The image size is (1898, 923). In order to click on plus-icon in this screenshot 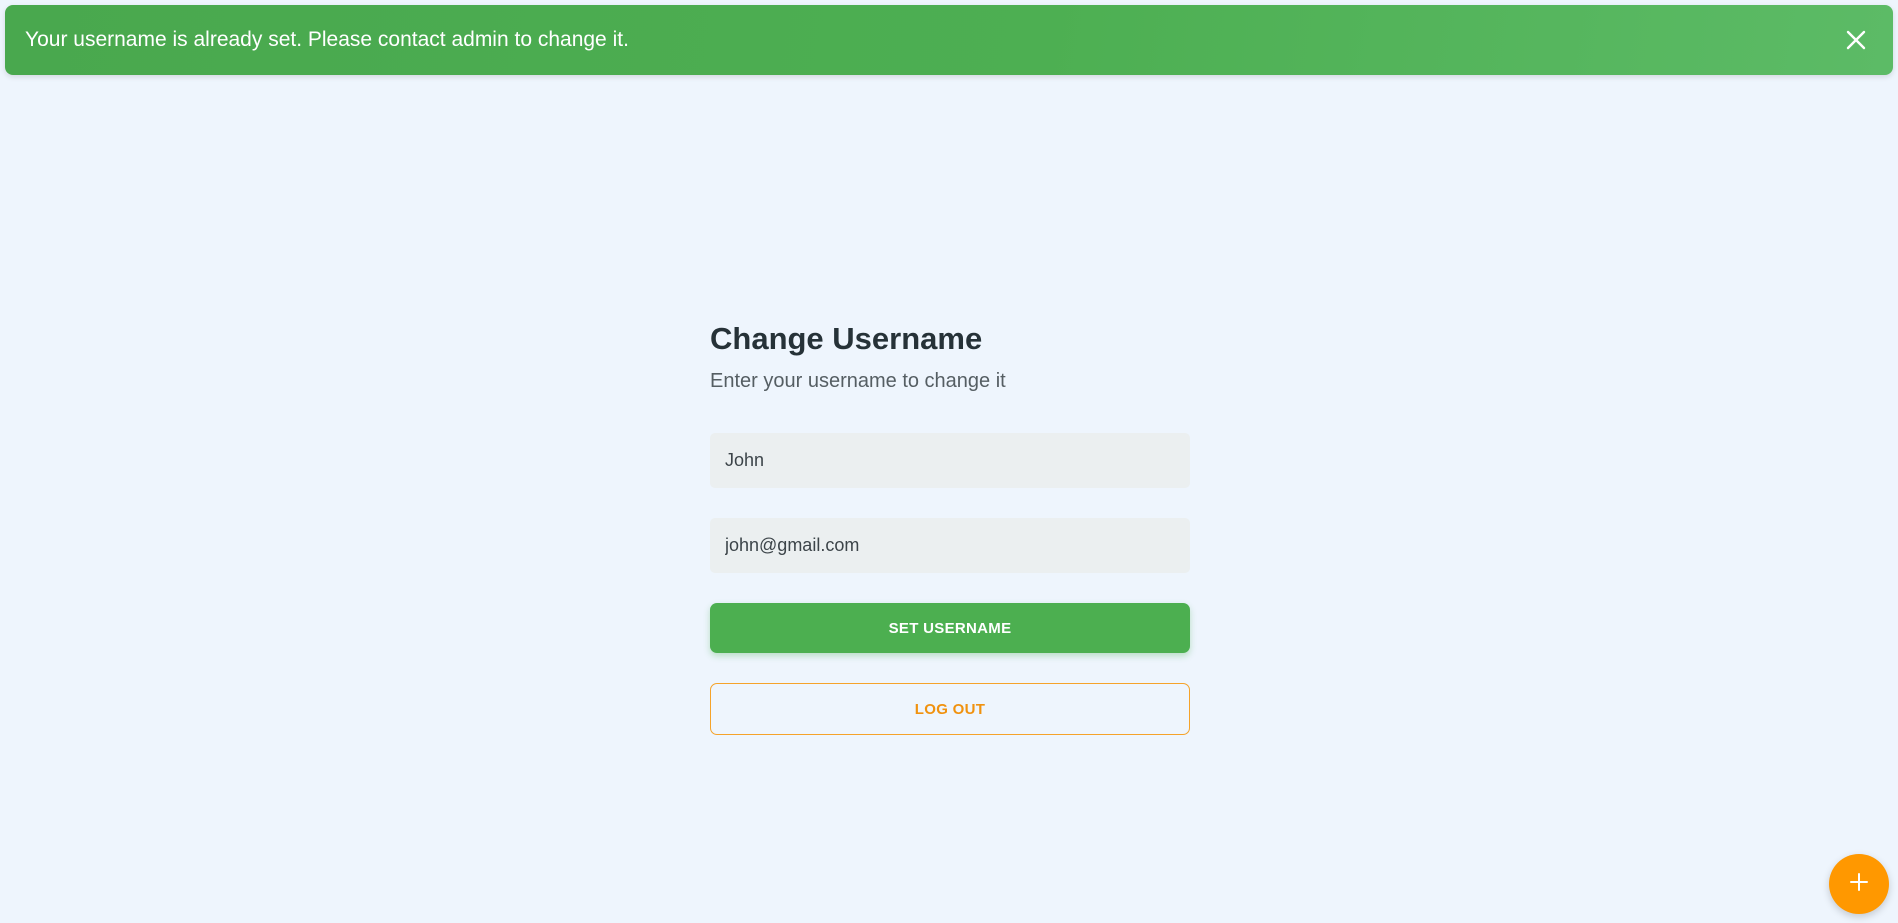, I will do `click(1859, 884)`.